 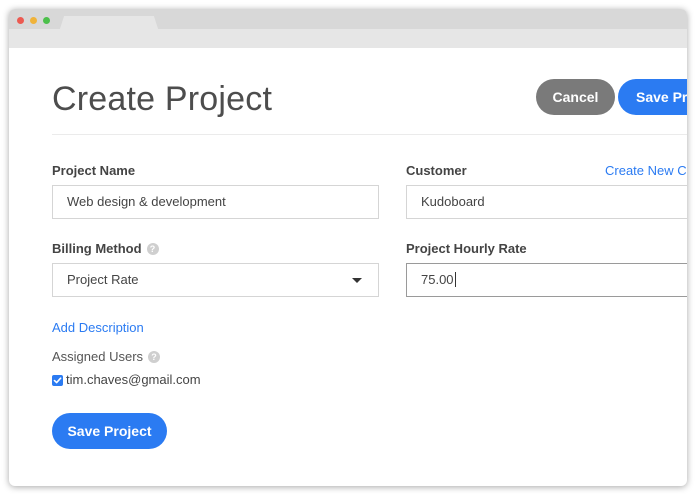 What do you see at coordinates (97, 248) in the screenshot?
I see `billing-method-label-text: Billing Method` at bounding box center [97, 248].